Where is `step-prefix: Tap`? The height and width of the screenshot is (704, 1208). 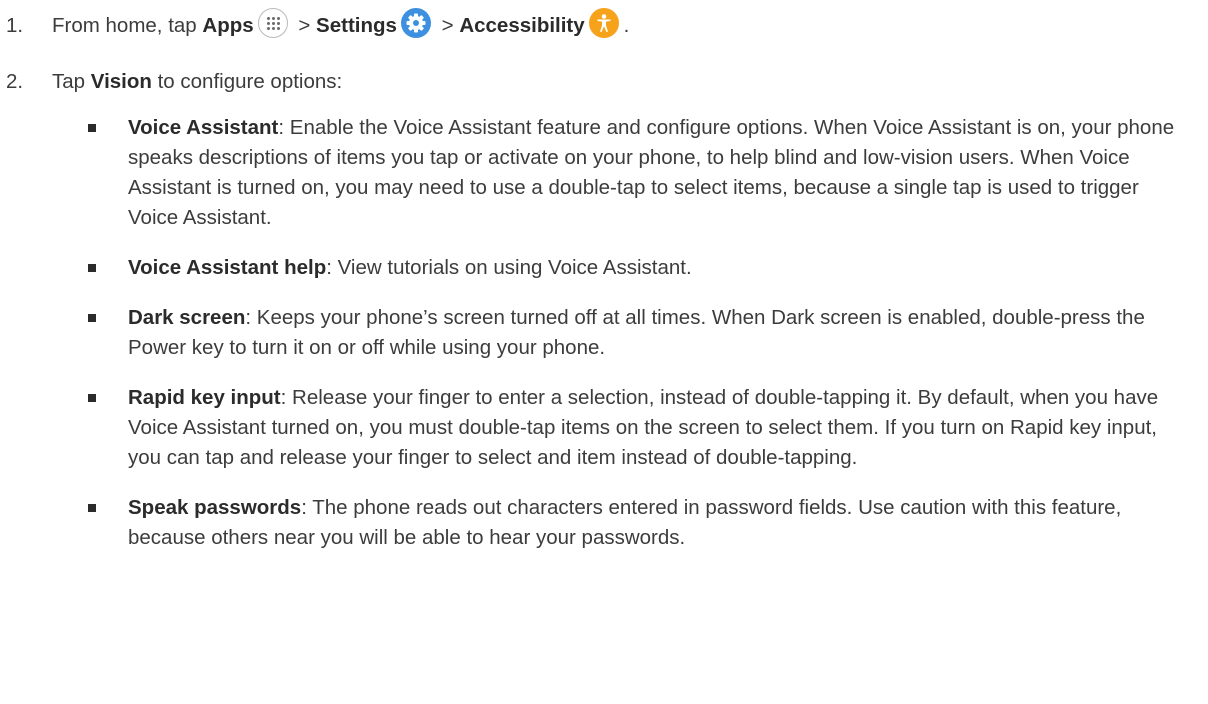
step-prefix: Tap is located at coordinates (69, 81).